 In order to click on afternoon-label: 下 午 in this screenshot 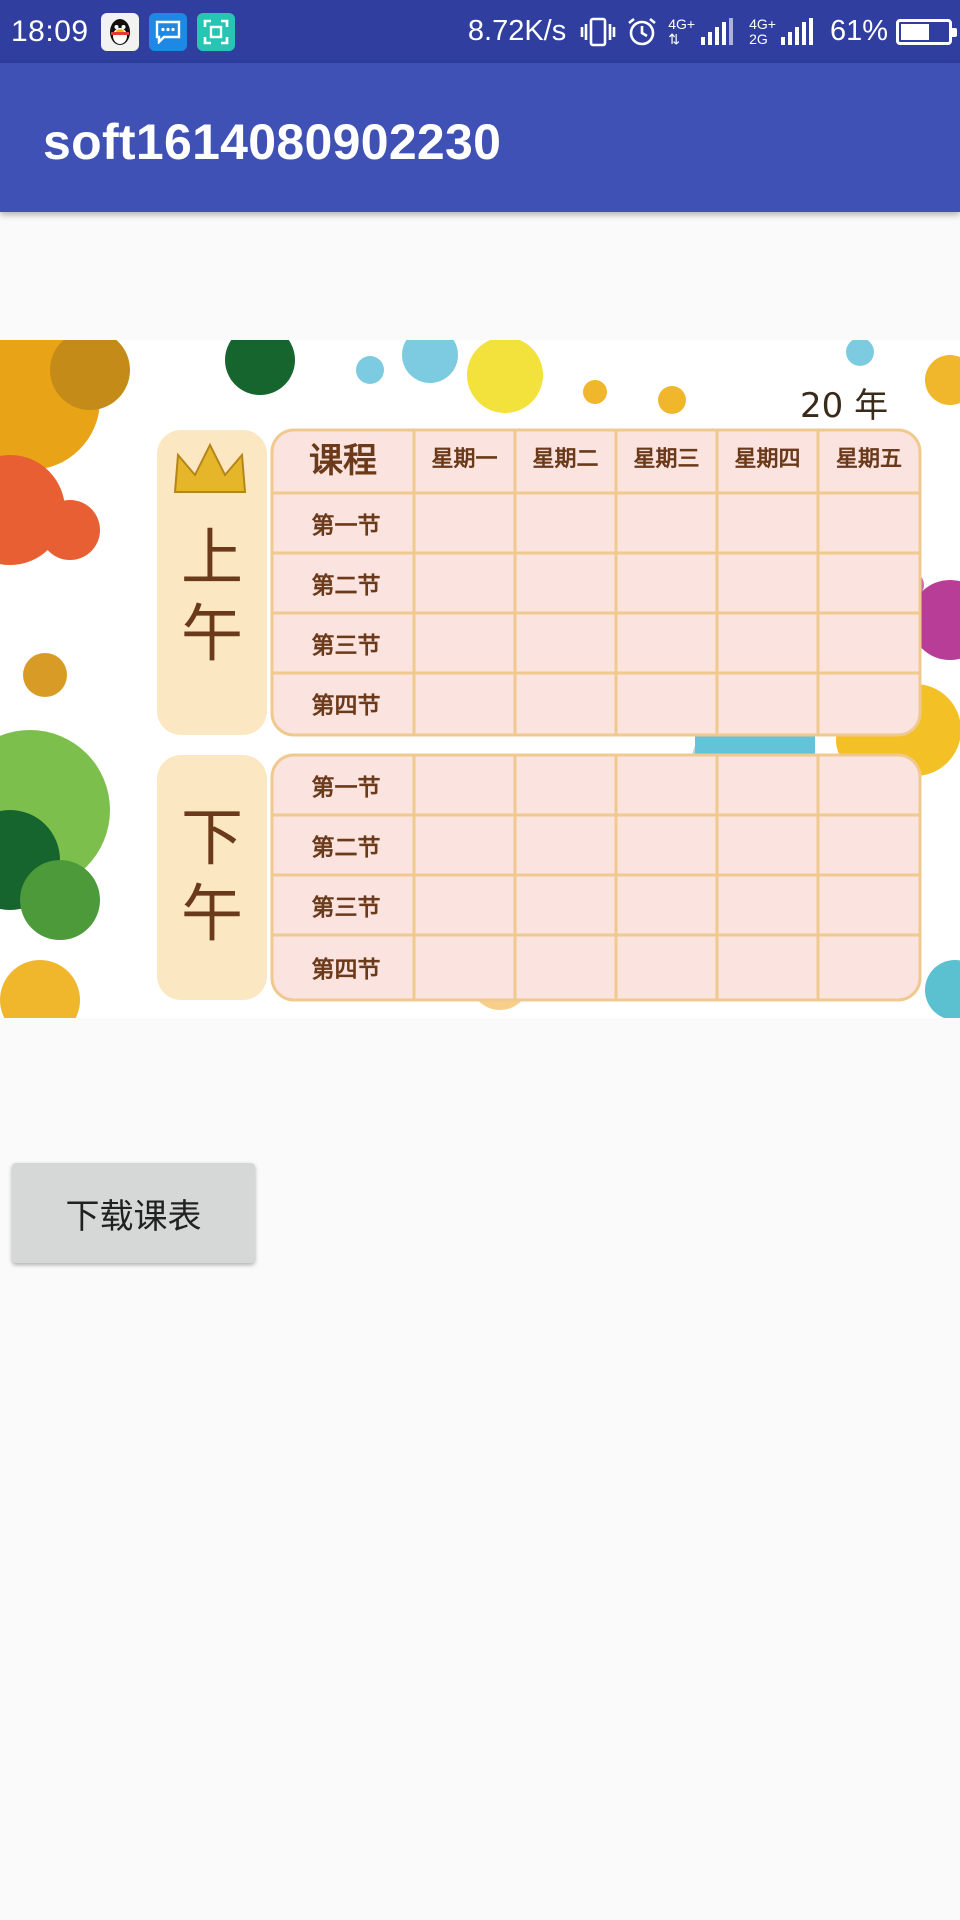, I will do `click(212, 876)`.